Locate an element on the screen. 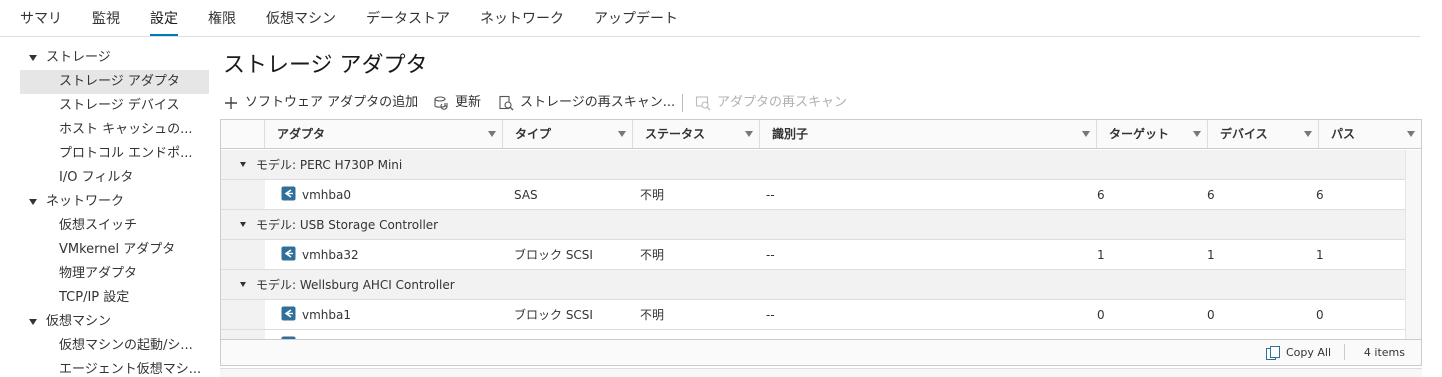 The image size is (1442, 377). copy-icon is located at coordinates (1273, 353).